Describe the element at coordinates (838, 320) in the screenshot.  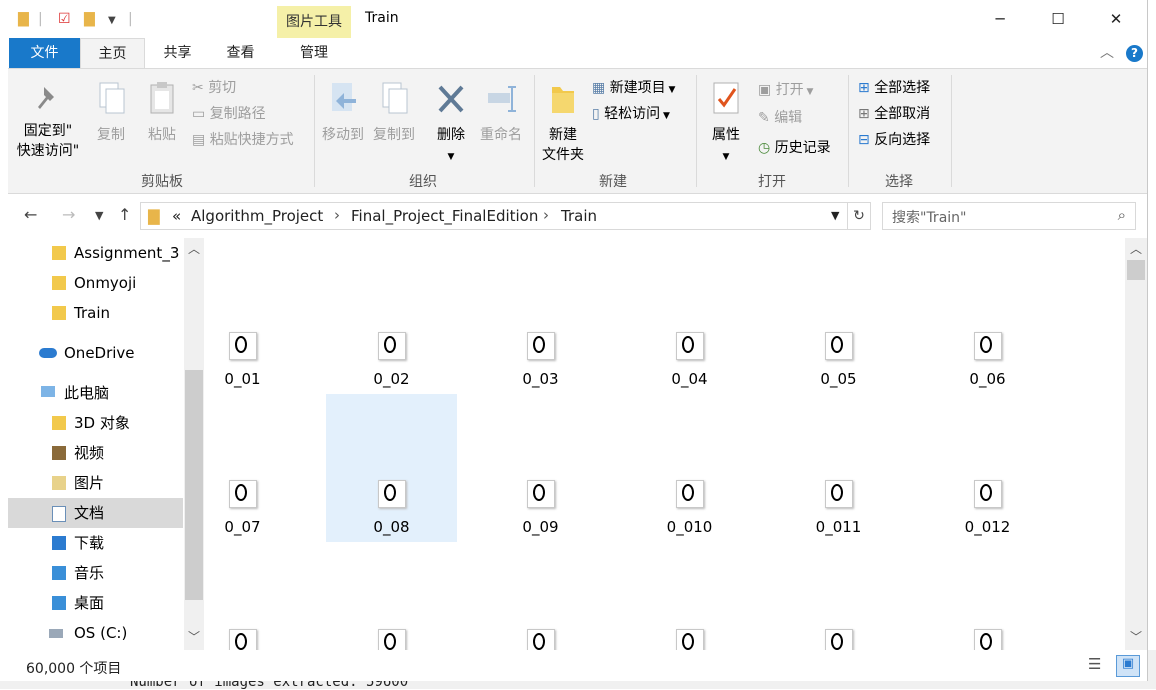
I see `file-item: 0_05` at that location.